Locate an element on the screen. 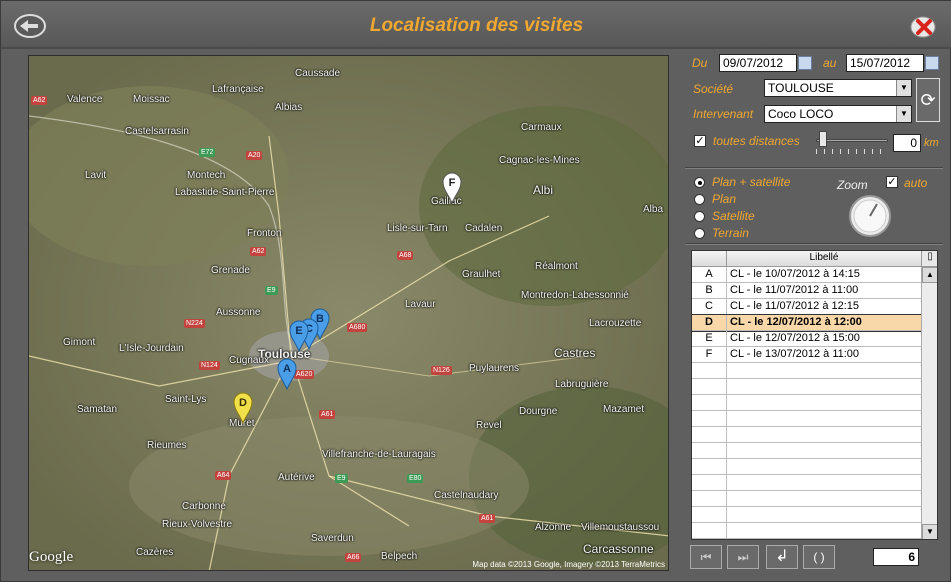 Image resolution: width=951 pixels, height=582 pixels. au-label: au is located at coordinates (830, 63).